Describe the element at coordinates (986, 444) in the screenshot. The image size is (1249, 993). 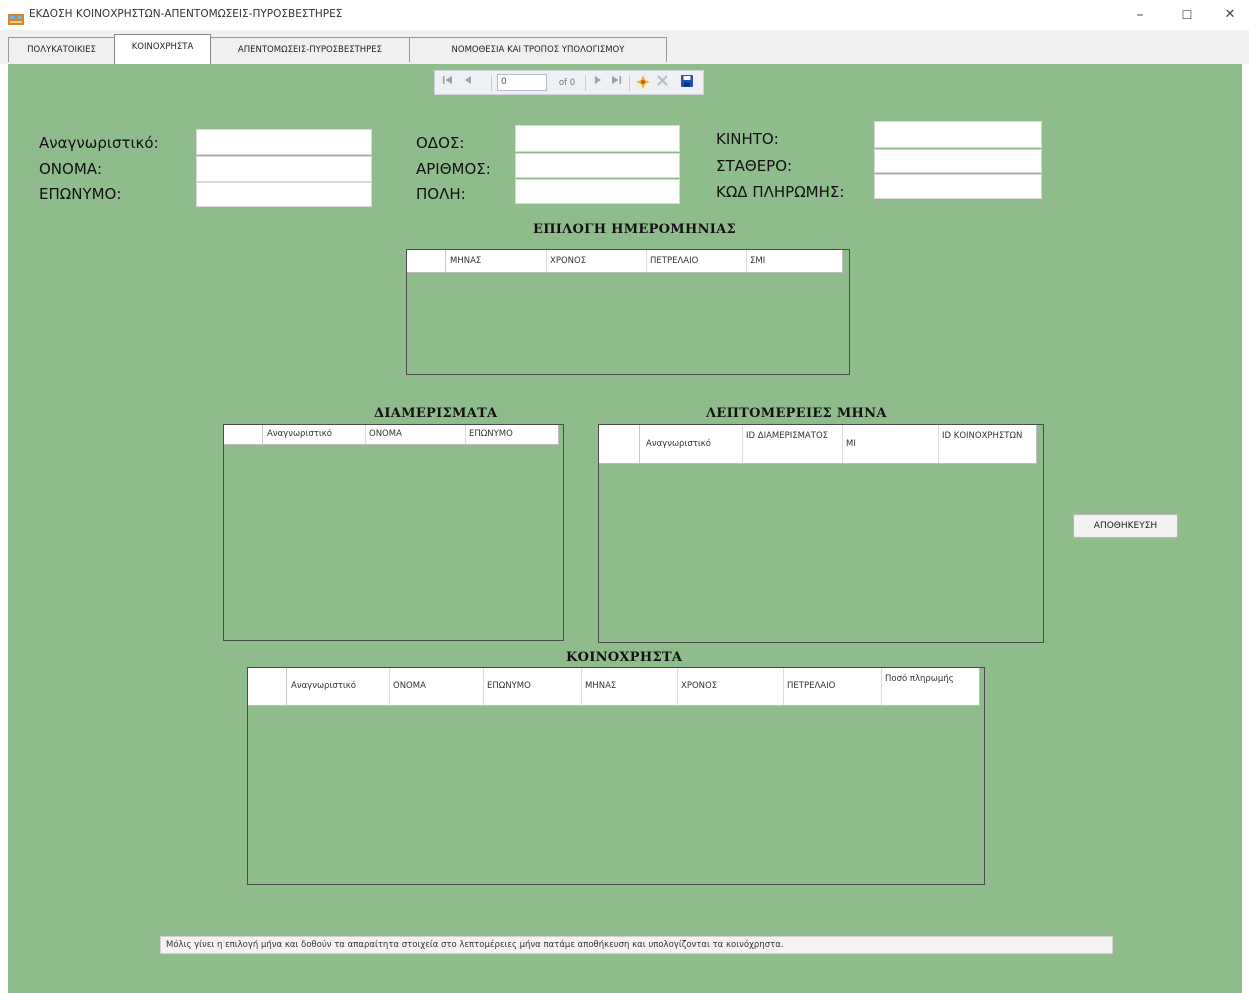
I see `column-header-charges-id: ID ΚΟΙΝΟΧΡΗΣΤΩΝ` at that location.